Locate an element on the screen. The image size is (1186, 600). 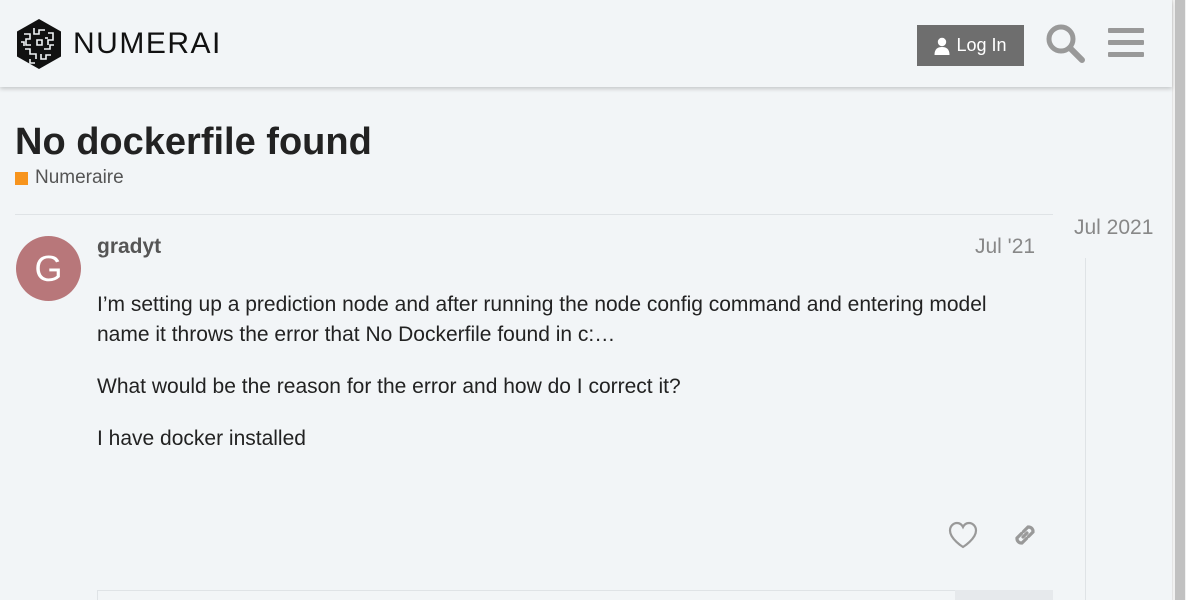
login-button: Log In is located at coordinates (970, 45).